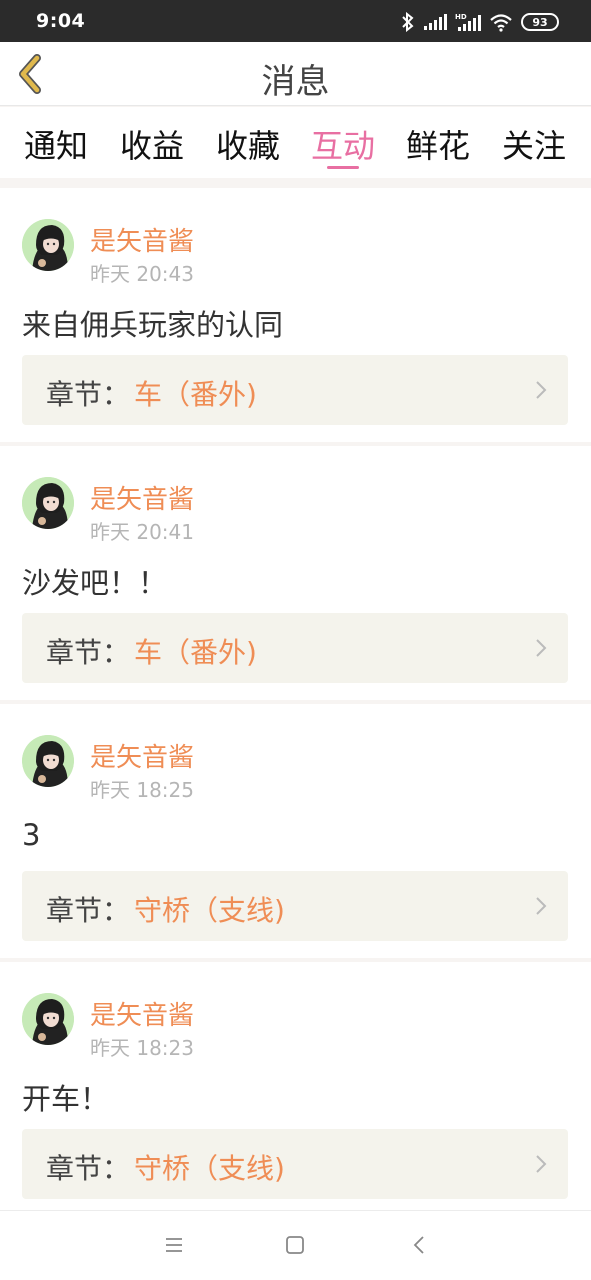  I want to click on home-icon, so click(295, 1245).